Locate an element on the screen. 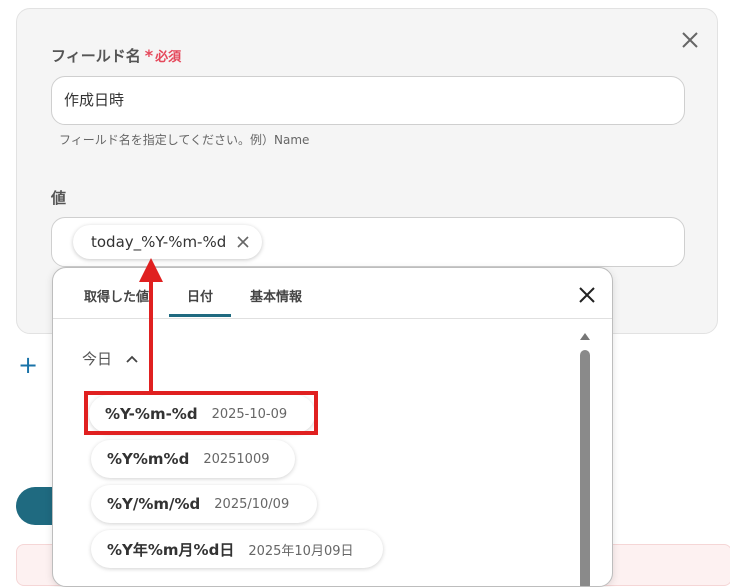 The width and height of the screenshot is (730, 587). option-example: 20251009 is located at coordinates (236, 459).